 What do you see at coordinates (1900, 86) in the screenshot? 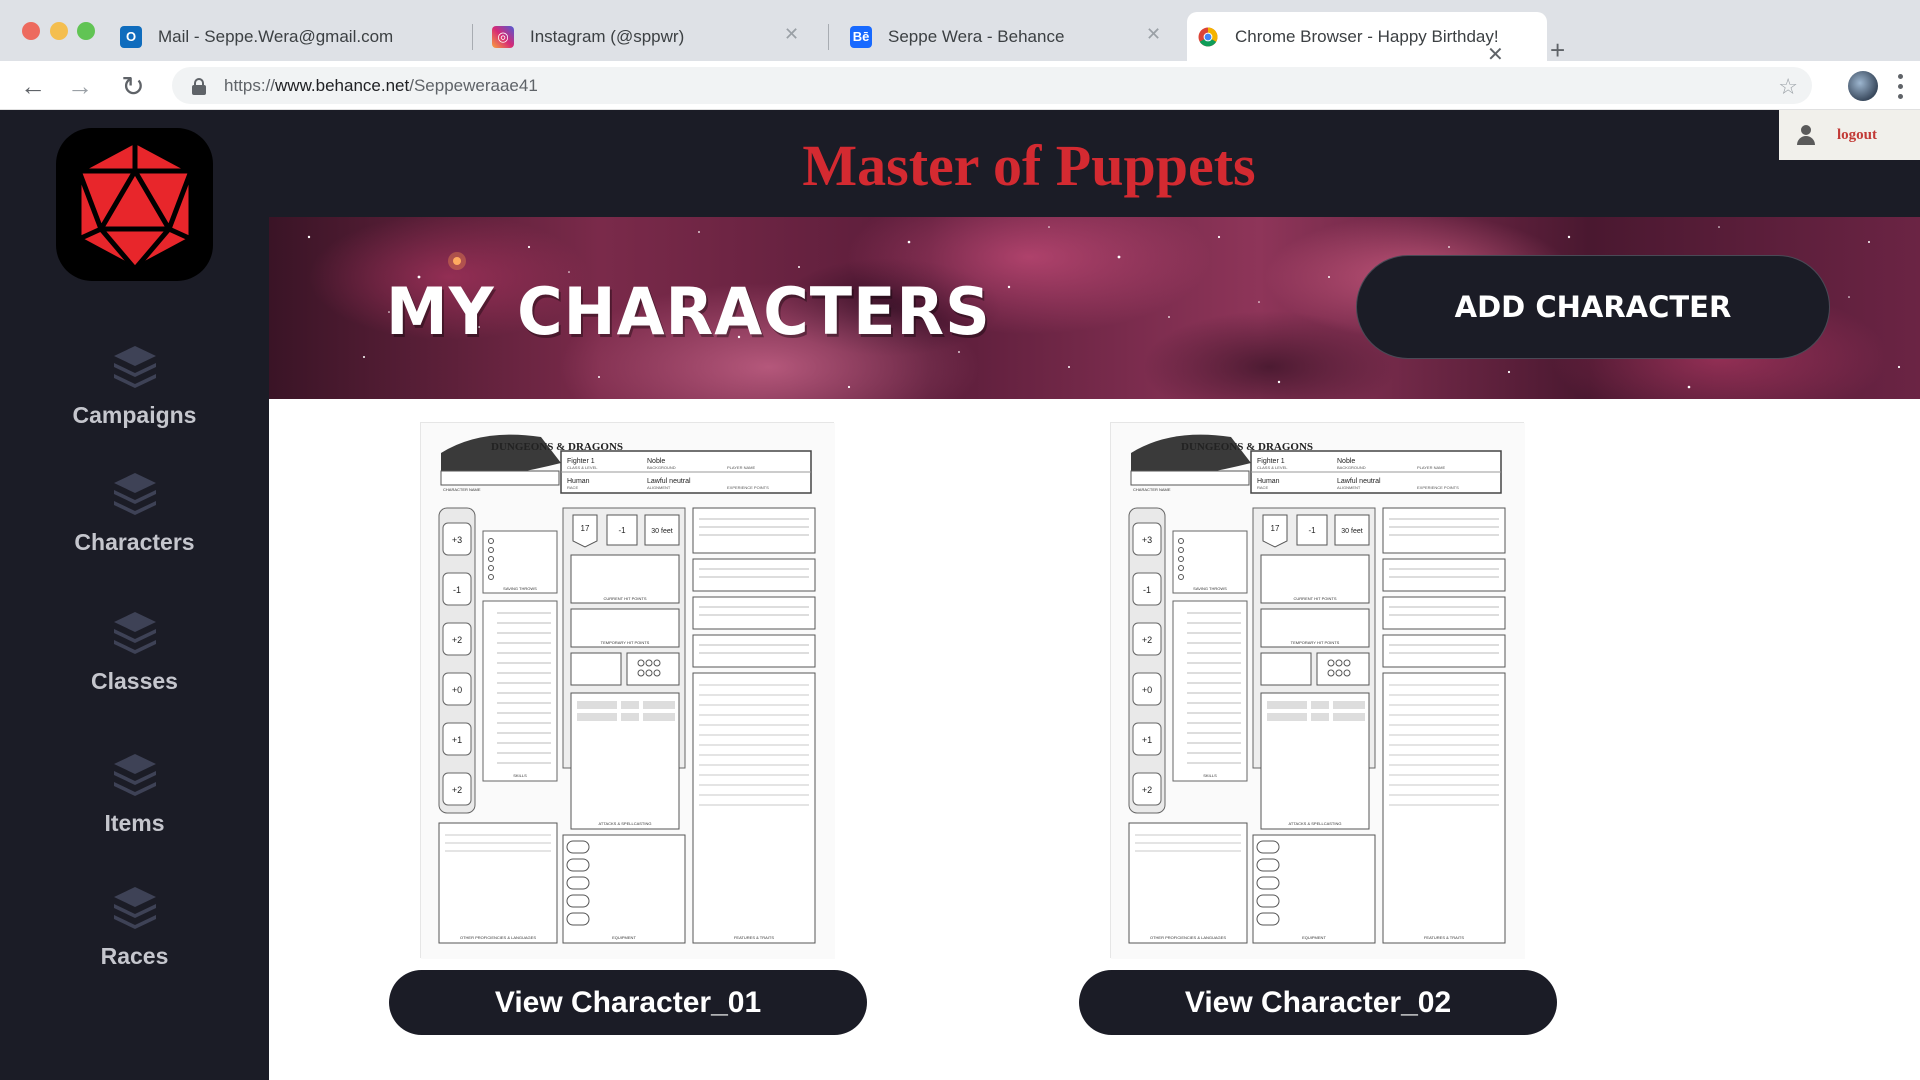
I see `menu-kebab-icon` at bounding box center [1900, 86].